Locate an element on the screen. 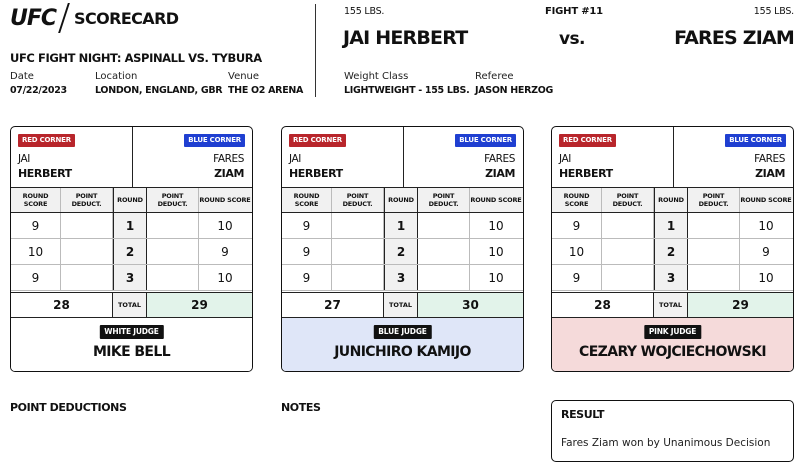 This screenshot has height=475, width=804. judge-name: JUNICHIRO KAMIJO is located at coordinates (402, 352).